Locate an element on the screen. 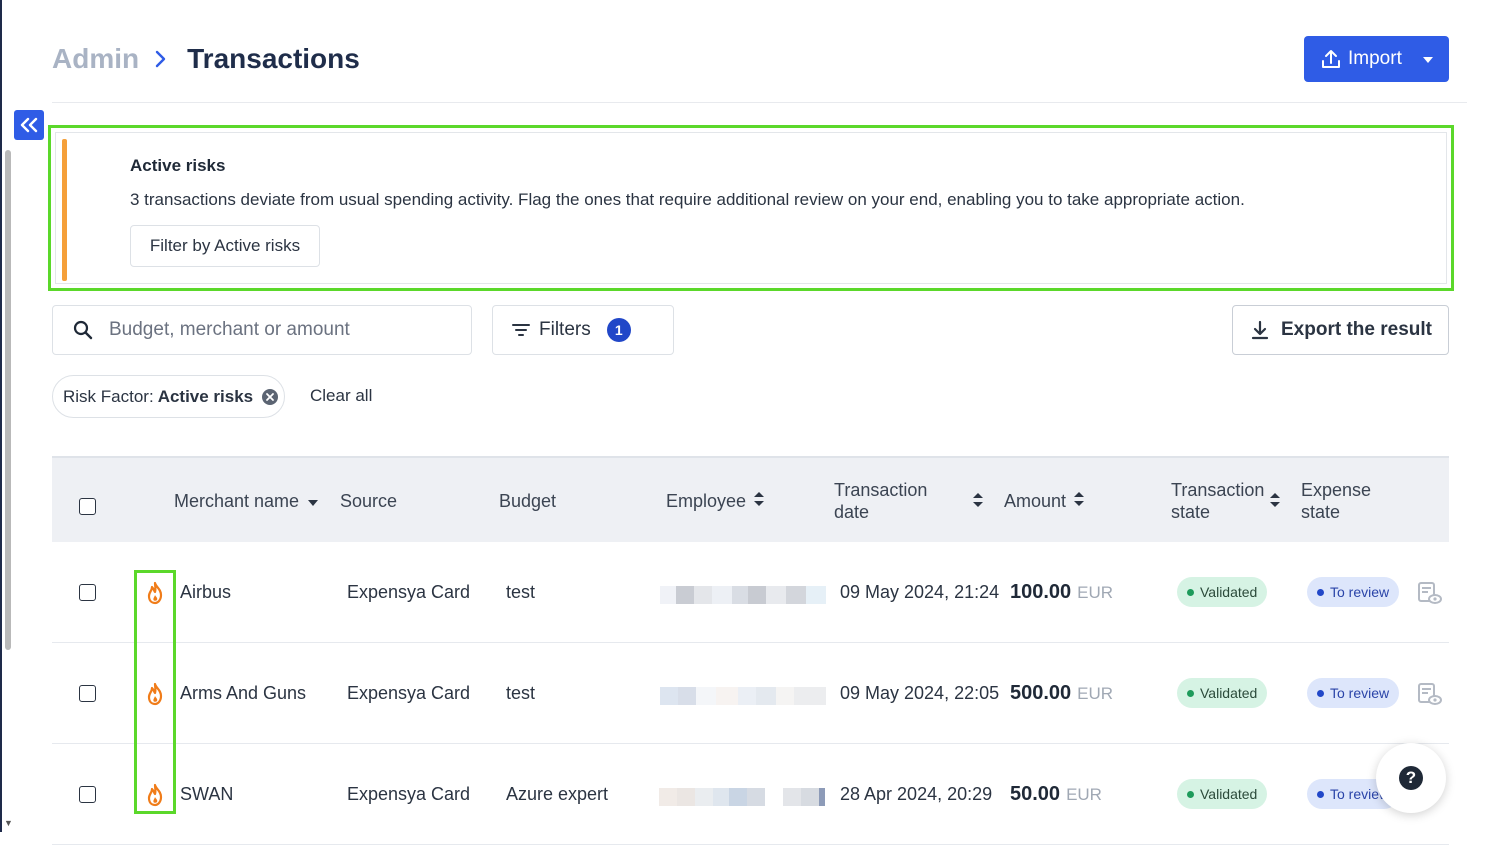 This screenshot has height=845, width=1487. column-tstate-label-2: state is located at coordinates (1191, 512).